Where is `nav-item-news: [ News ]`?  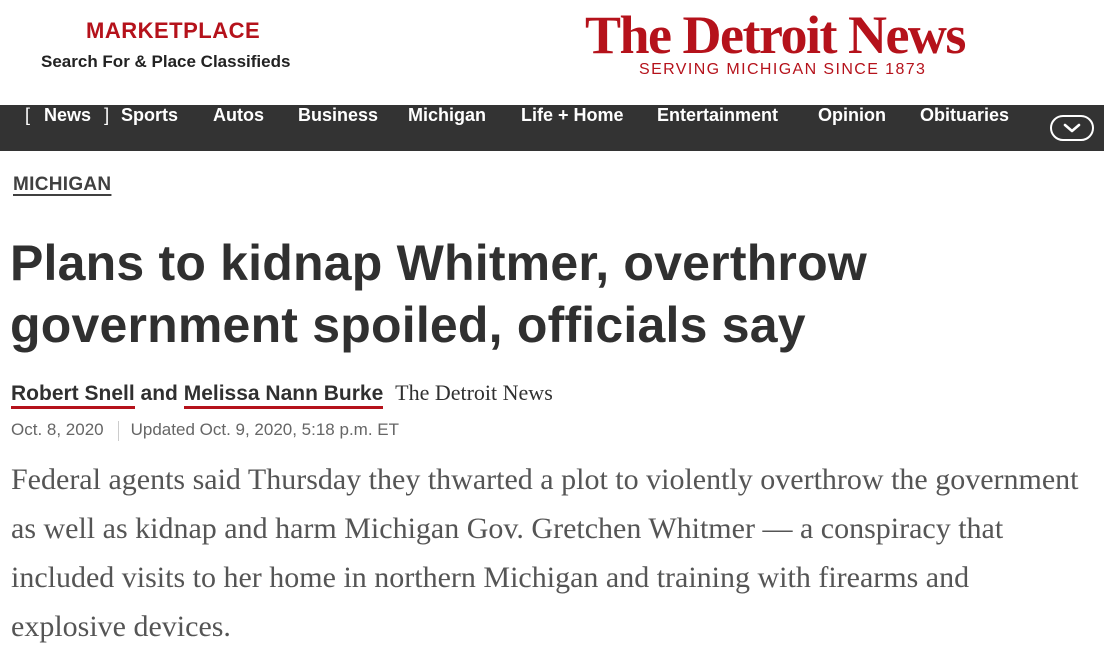 nav-item-news: [ News ] is located at coordinates (67, 128).